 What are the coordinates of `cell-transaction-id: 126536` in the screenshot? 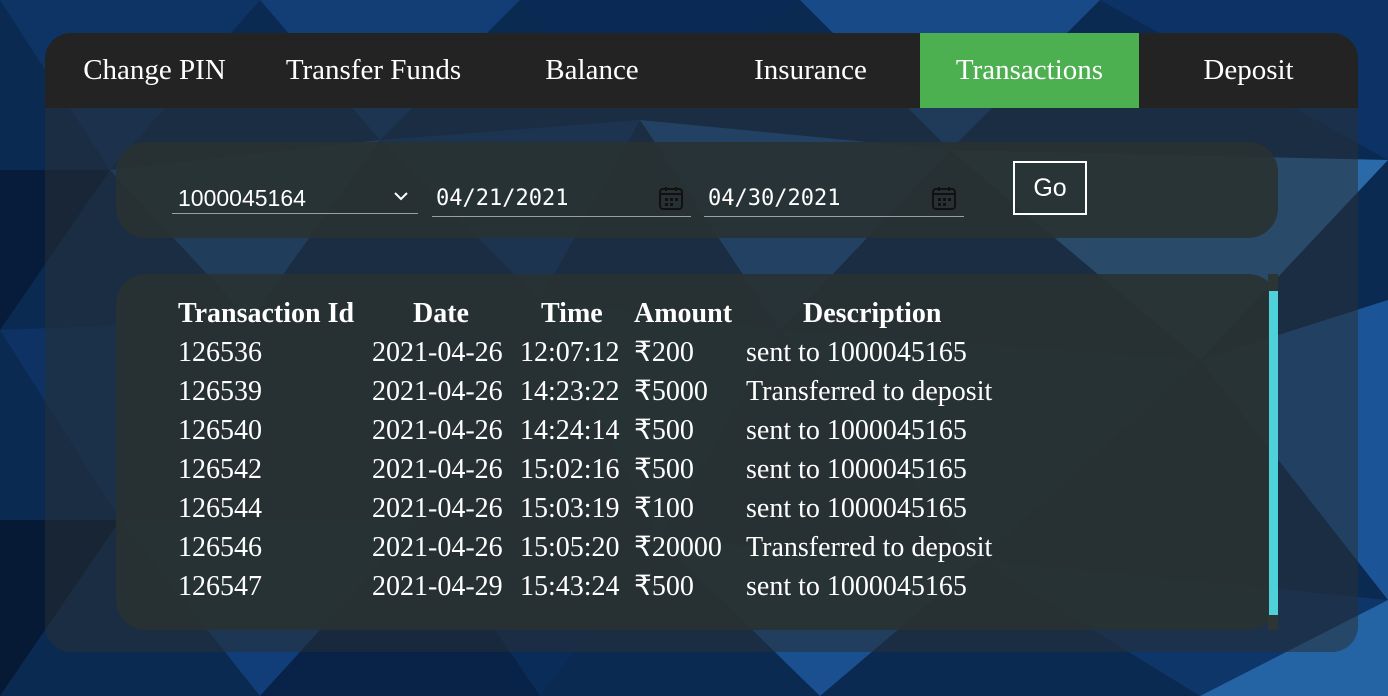 It's located at (220, 352).